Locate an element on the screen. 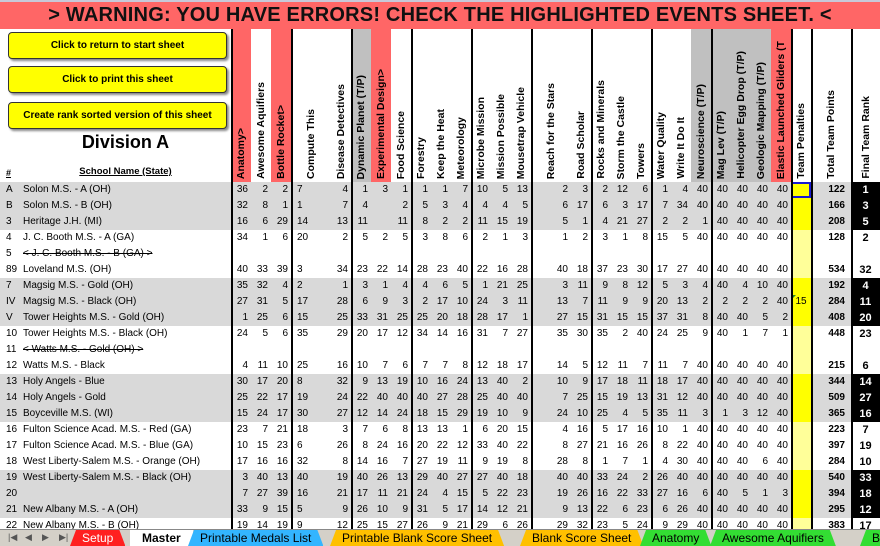 Image resolution: width=880 pixels, height=546 pixels. event-header-14: Mousetrap Vehicle is located at coordinates (521, 105).